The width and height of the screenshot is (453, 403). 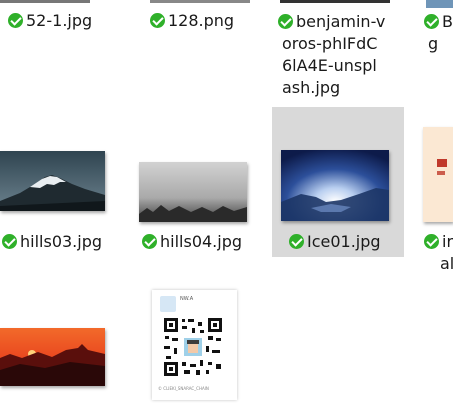 I want to click on file-label: 128.png, so click(x=192, y=21).